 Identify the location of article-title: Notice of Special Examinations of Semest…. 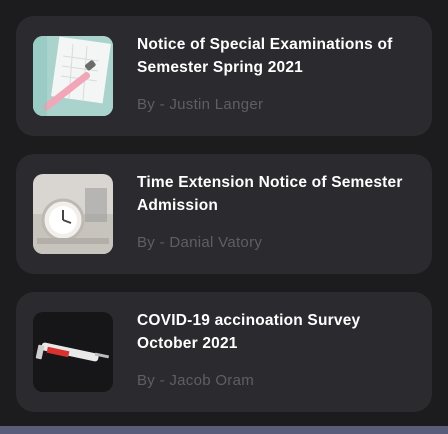
(279, 56).